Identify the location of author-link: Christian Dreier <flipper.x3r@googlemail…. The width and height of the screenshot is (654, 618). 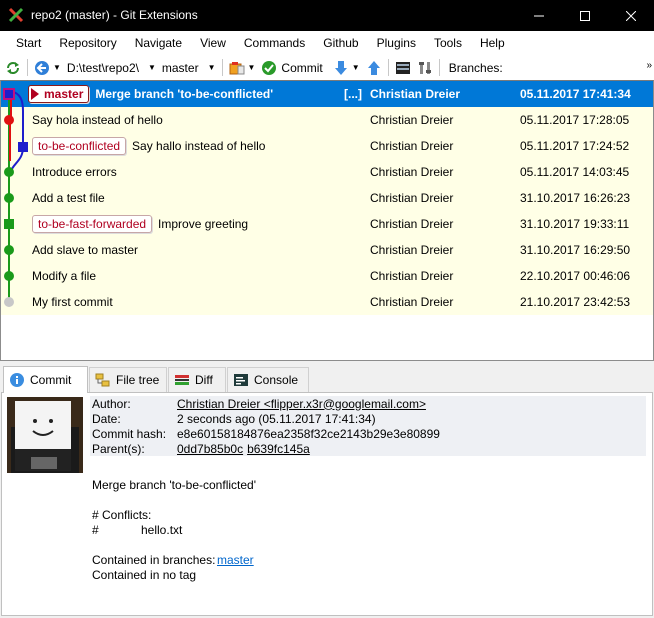
(301, 404).